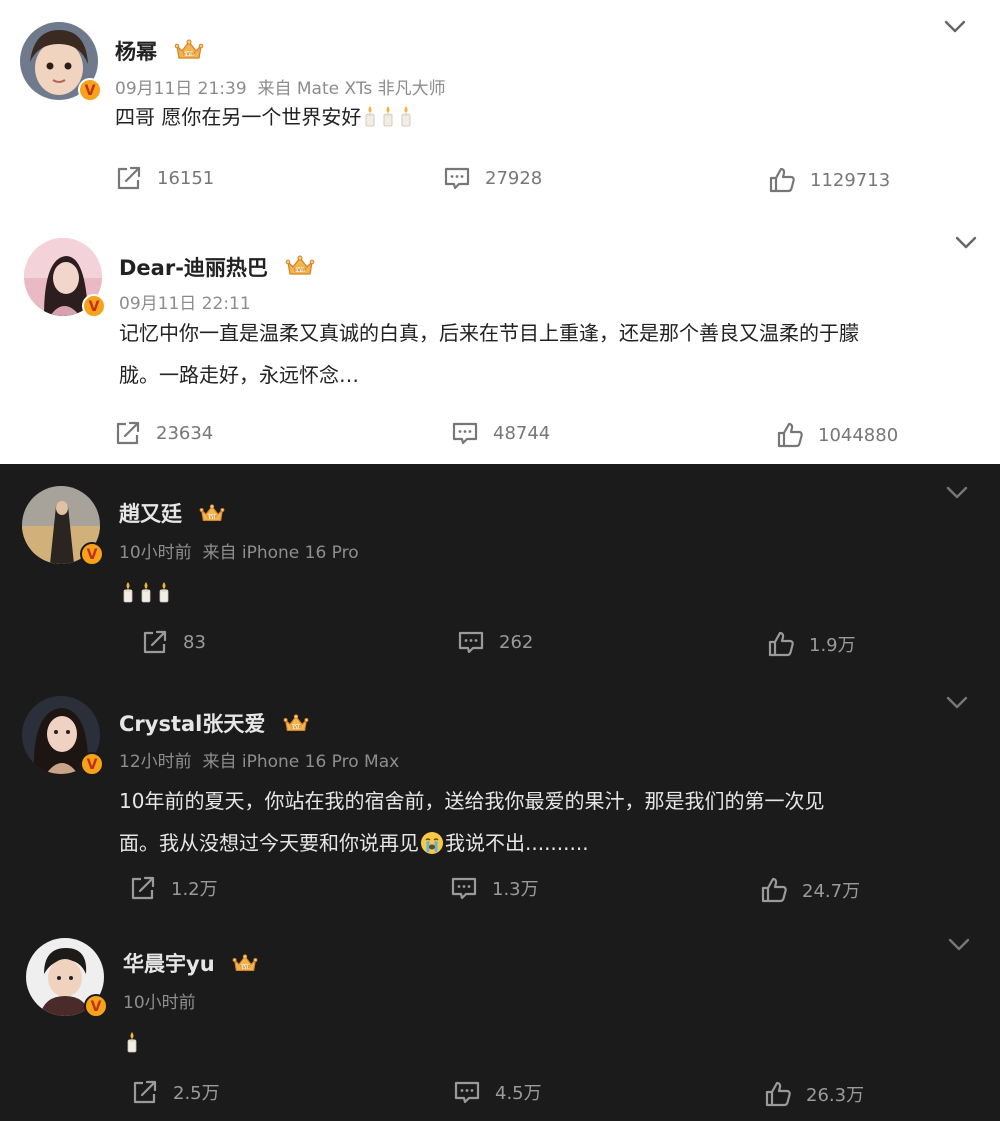  What do you see at coordinates (155, 762) in the screenshot?
I see `post-time: 12小时前` at bounding box center [155, 762].